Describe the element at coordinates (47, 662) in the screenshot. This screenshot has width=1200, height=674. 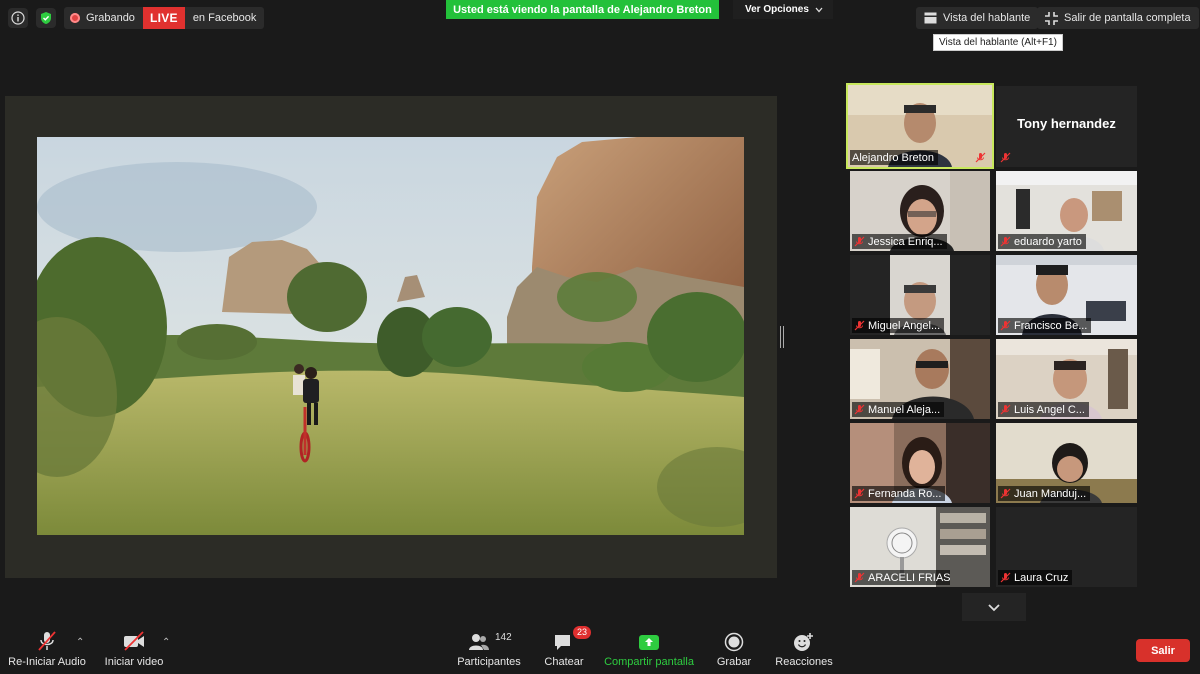
I see `audio-label: Re-Iniciar Audio` at that location.